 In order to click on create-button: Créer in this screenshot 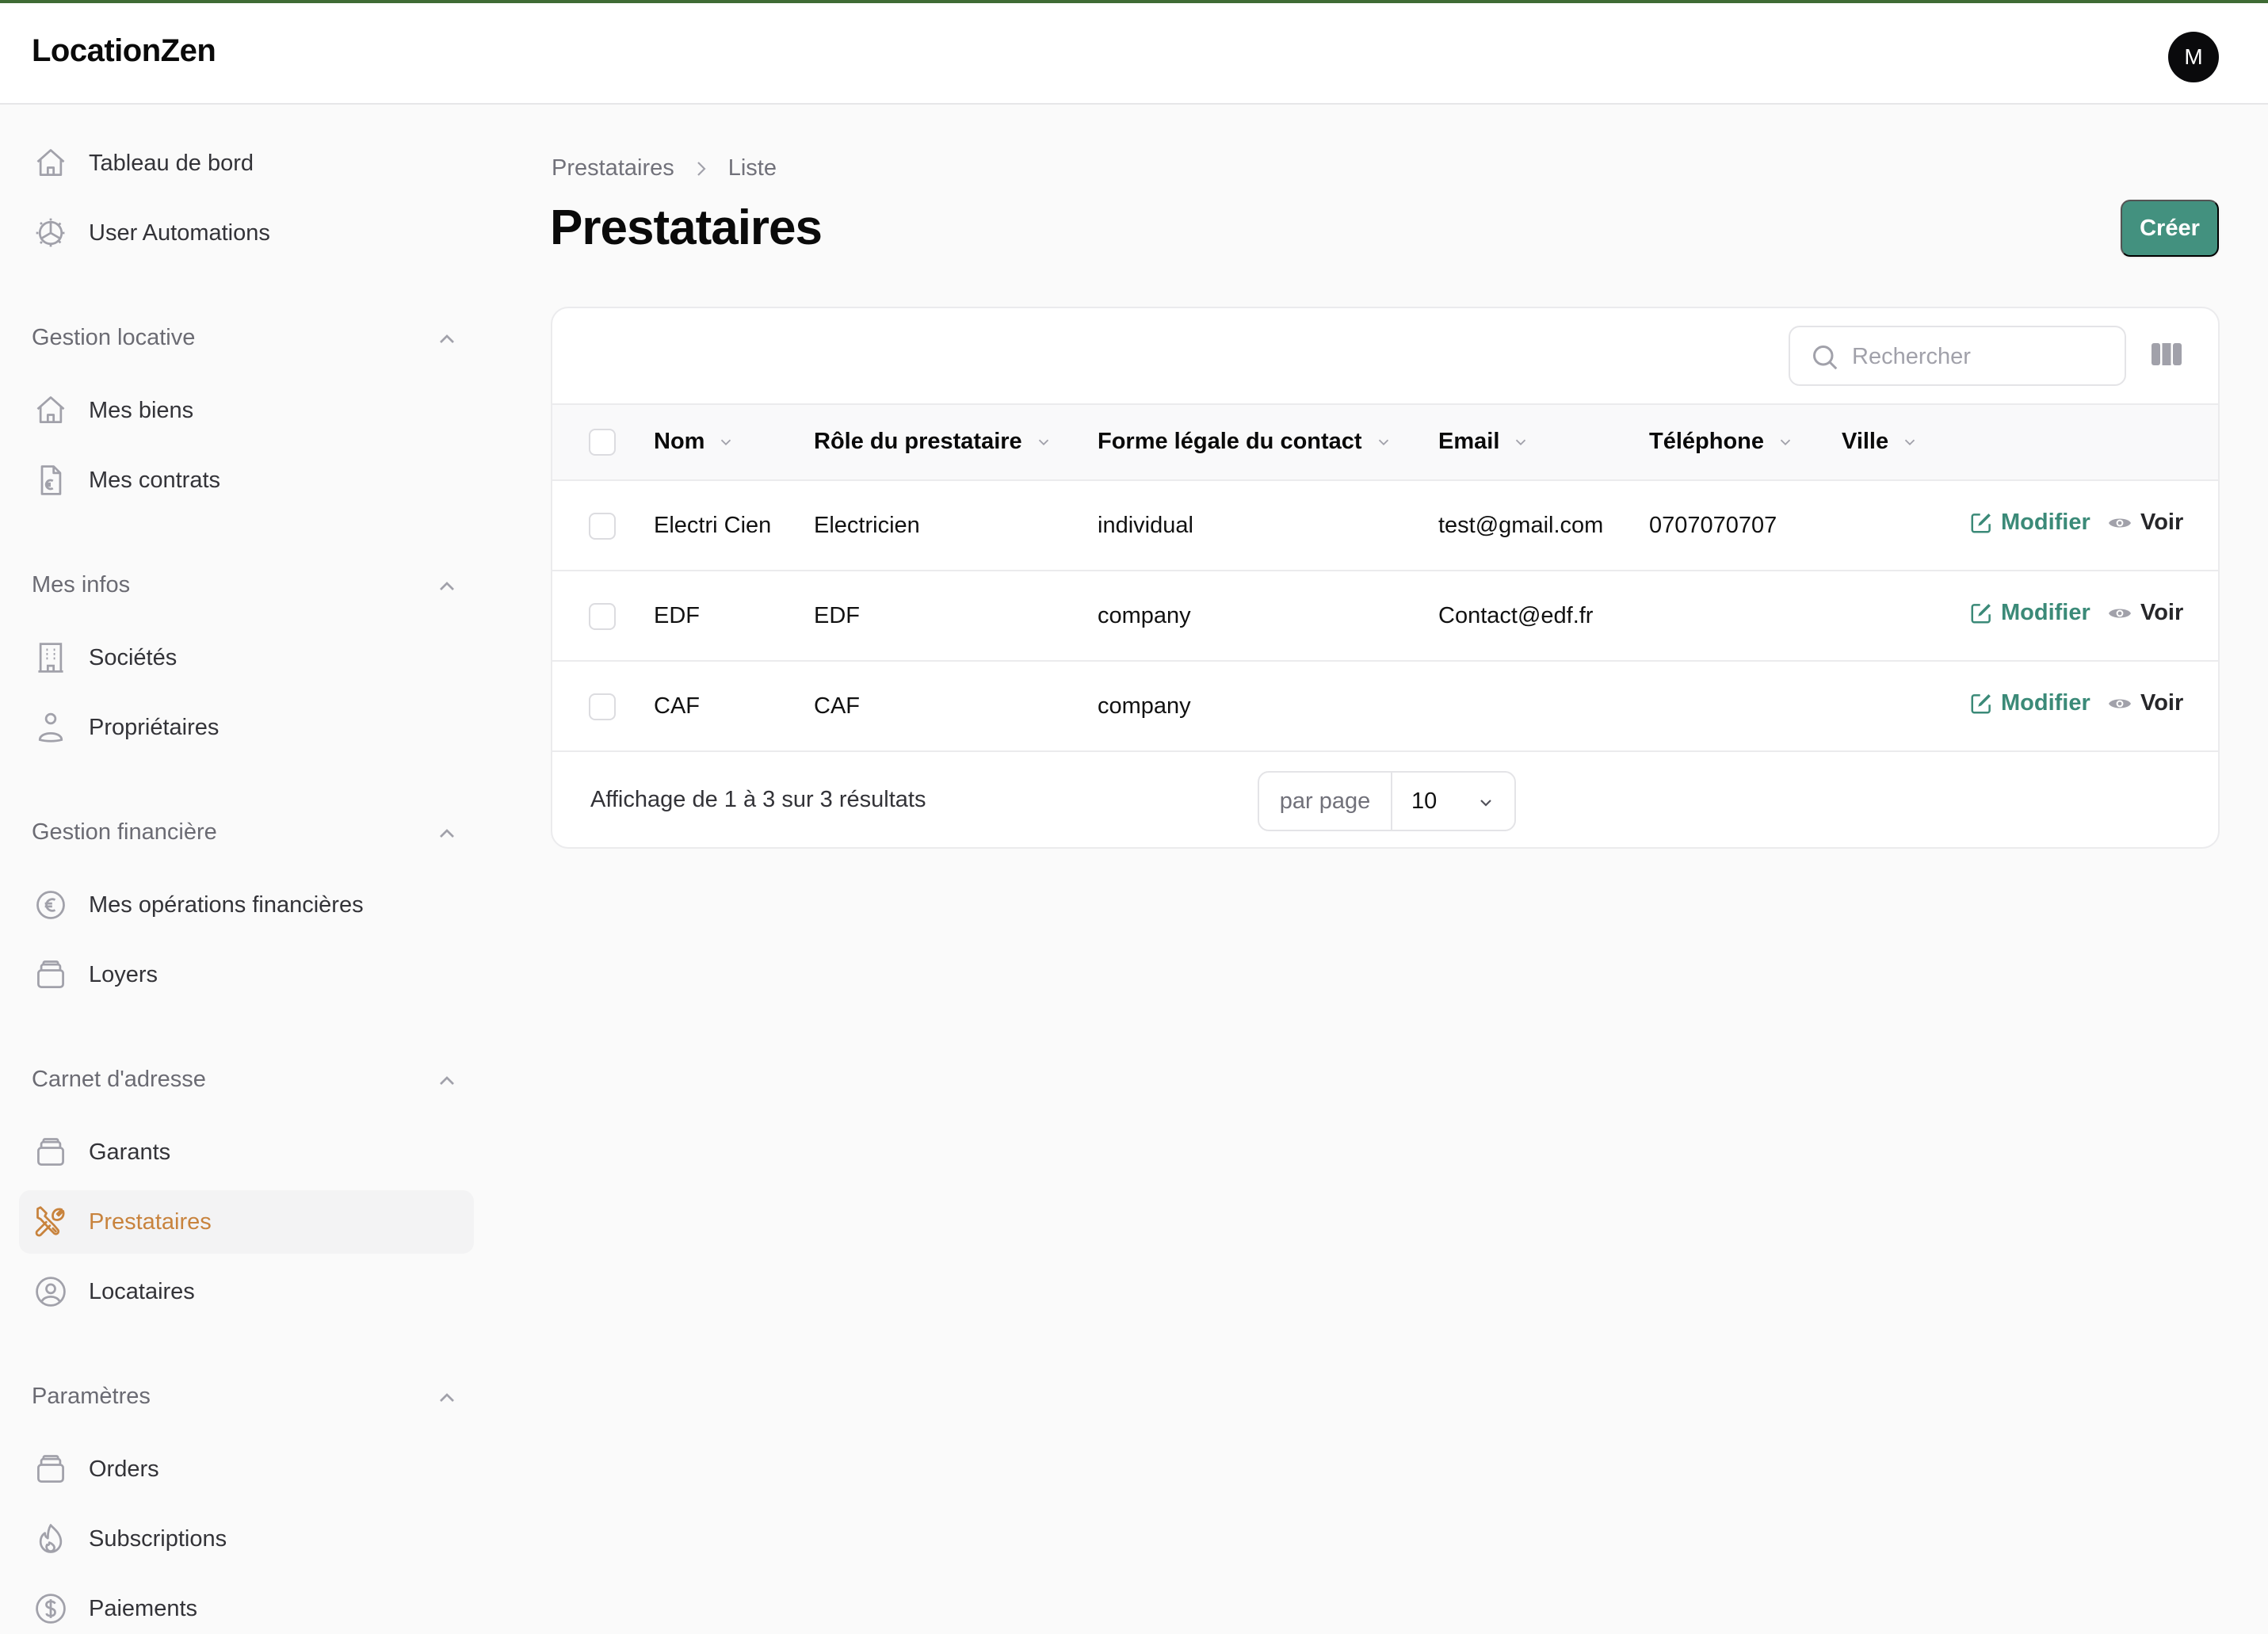, I will do `click(2170, 228)`.